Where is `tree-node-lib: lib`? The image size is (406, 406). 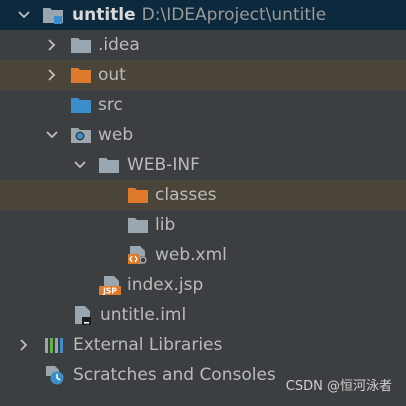
tree-node-lib: lib is located at coordinates (203, 225).